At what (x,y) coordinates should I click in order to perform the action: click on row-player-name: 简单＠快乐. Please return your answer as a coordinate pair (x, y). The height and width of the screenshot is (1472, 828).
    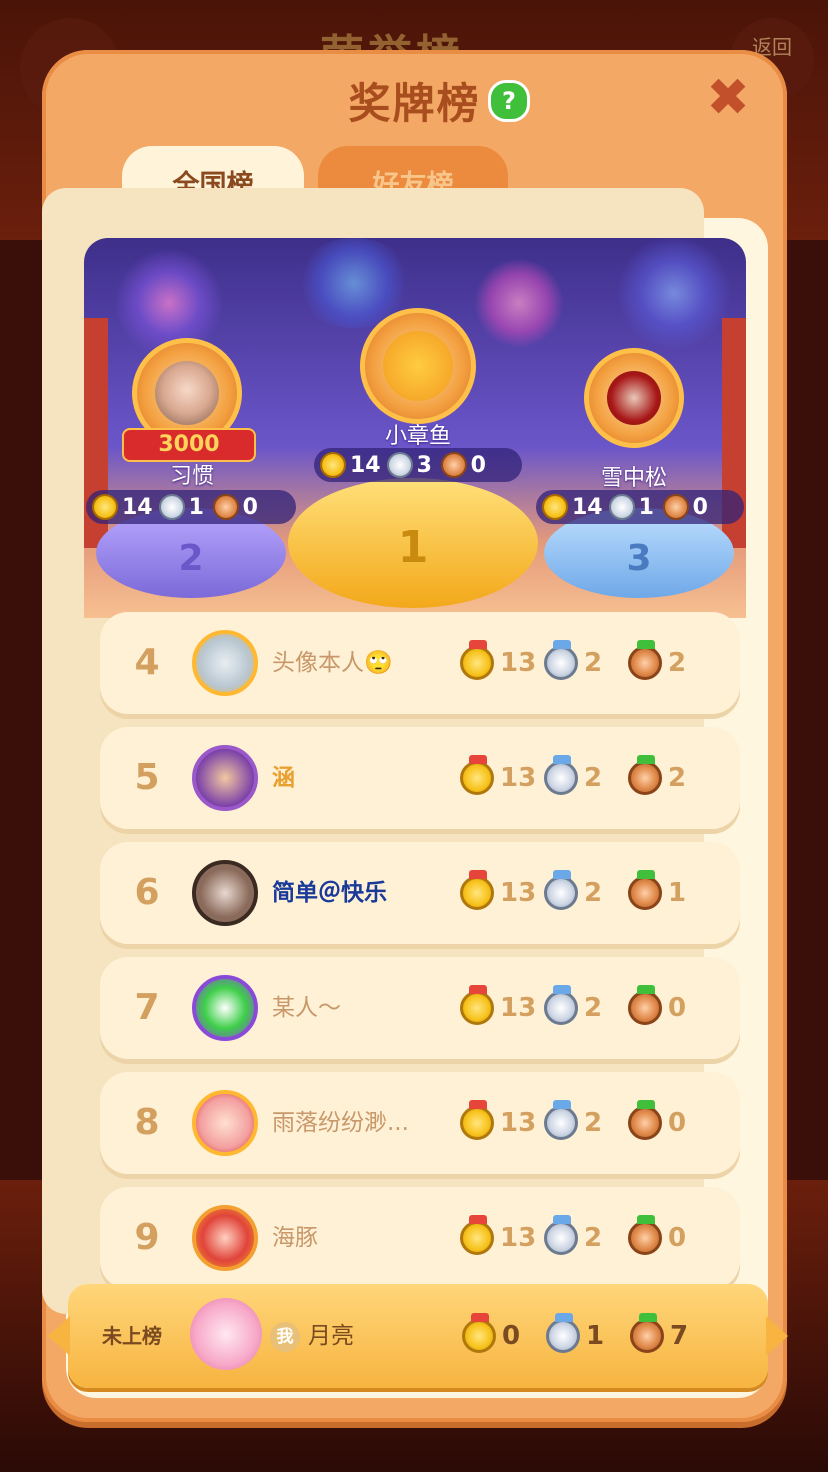
    Looking at the image, I should click on (329, 893).